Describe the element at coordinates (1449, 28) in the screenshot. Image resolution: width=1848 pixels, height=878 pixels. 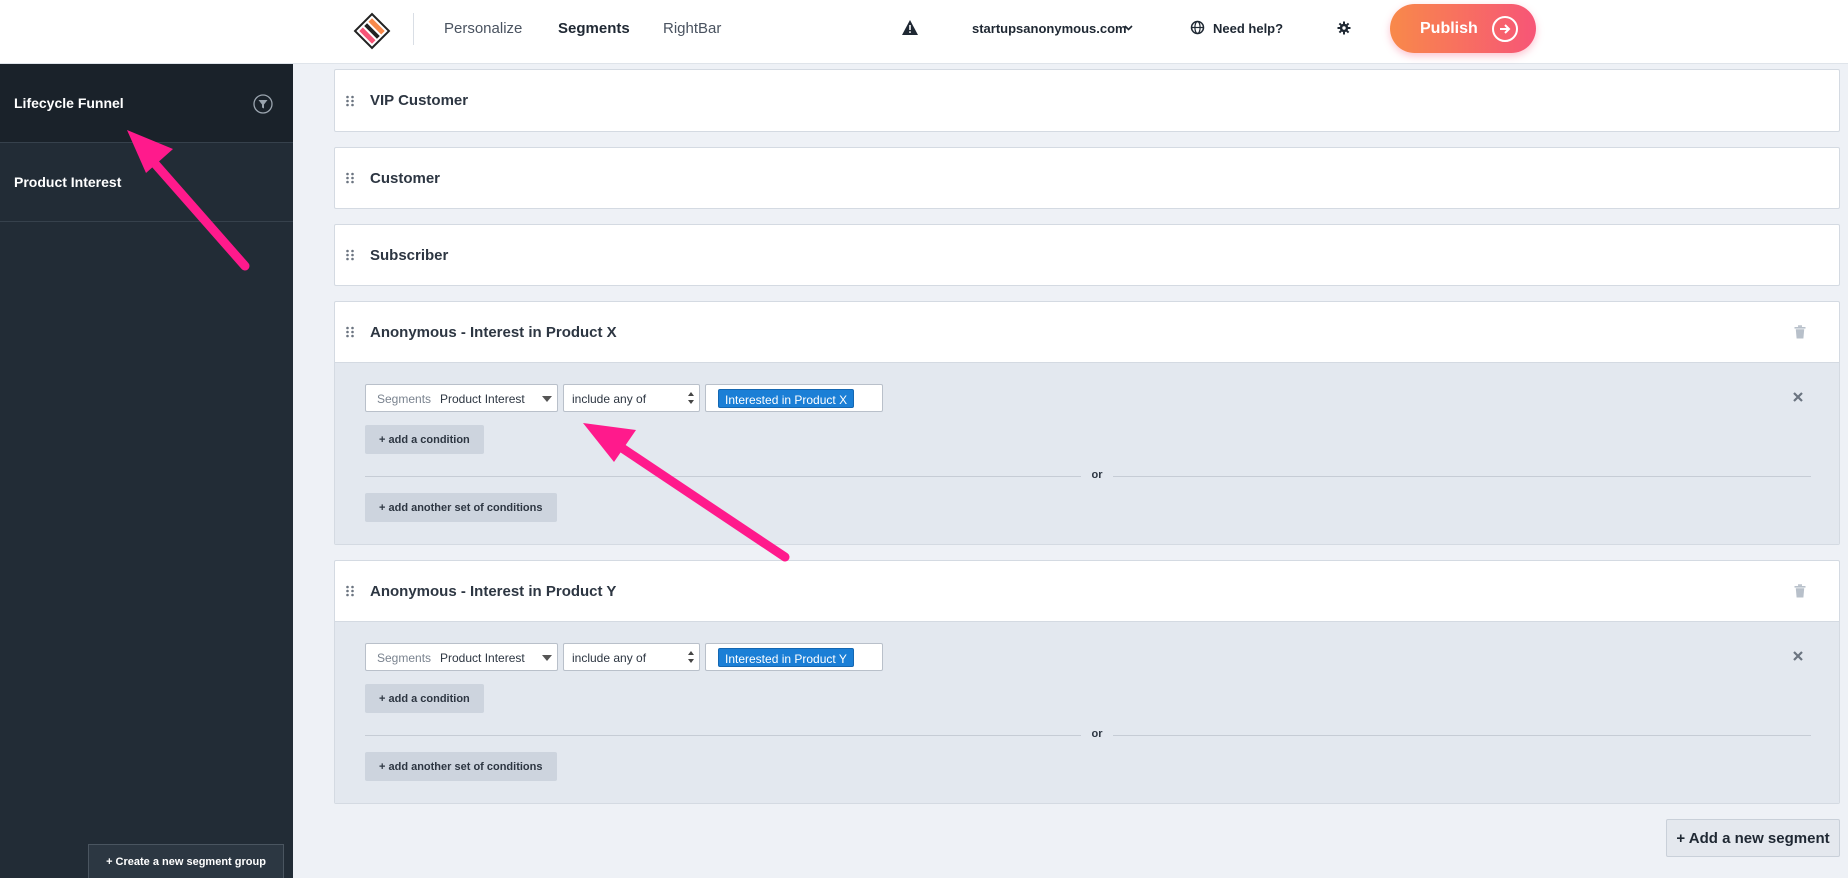
I see `publish-label: Publish` at that location.